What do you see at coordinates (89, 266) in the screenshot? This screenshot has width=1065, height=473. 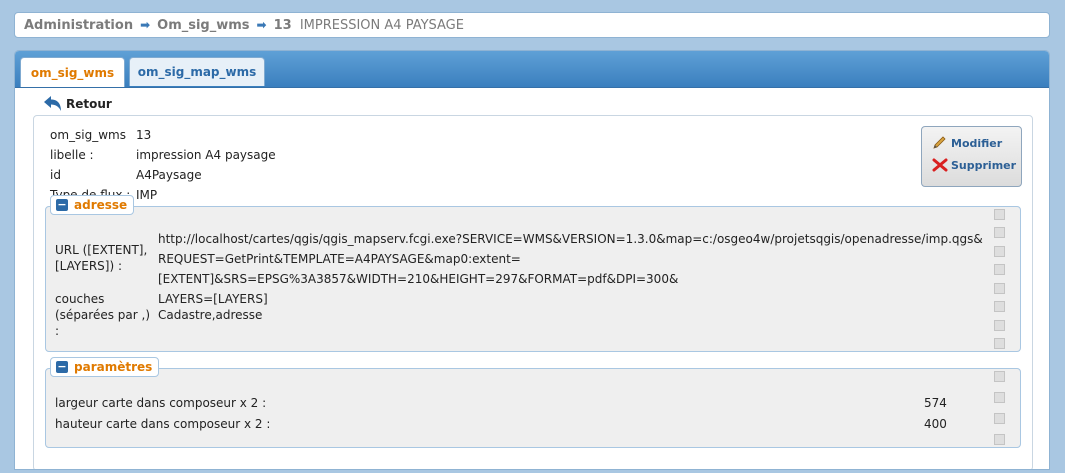 I see `url-label-line2: [LAYERS]) :` at bounding box center [89, 266].